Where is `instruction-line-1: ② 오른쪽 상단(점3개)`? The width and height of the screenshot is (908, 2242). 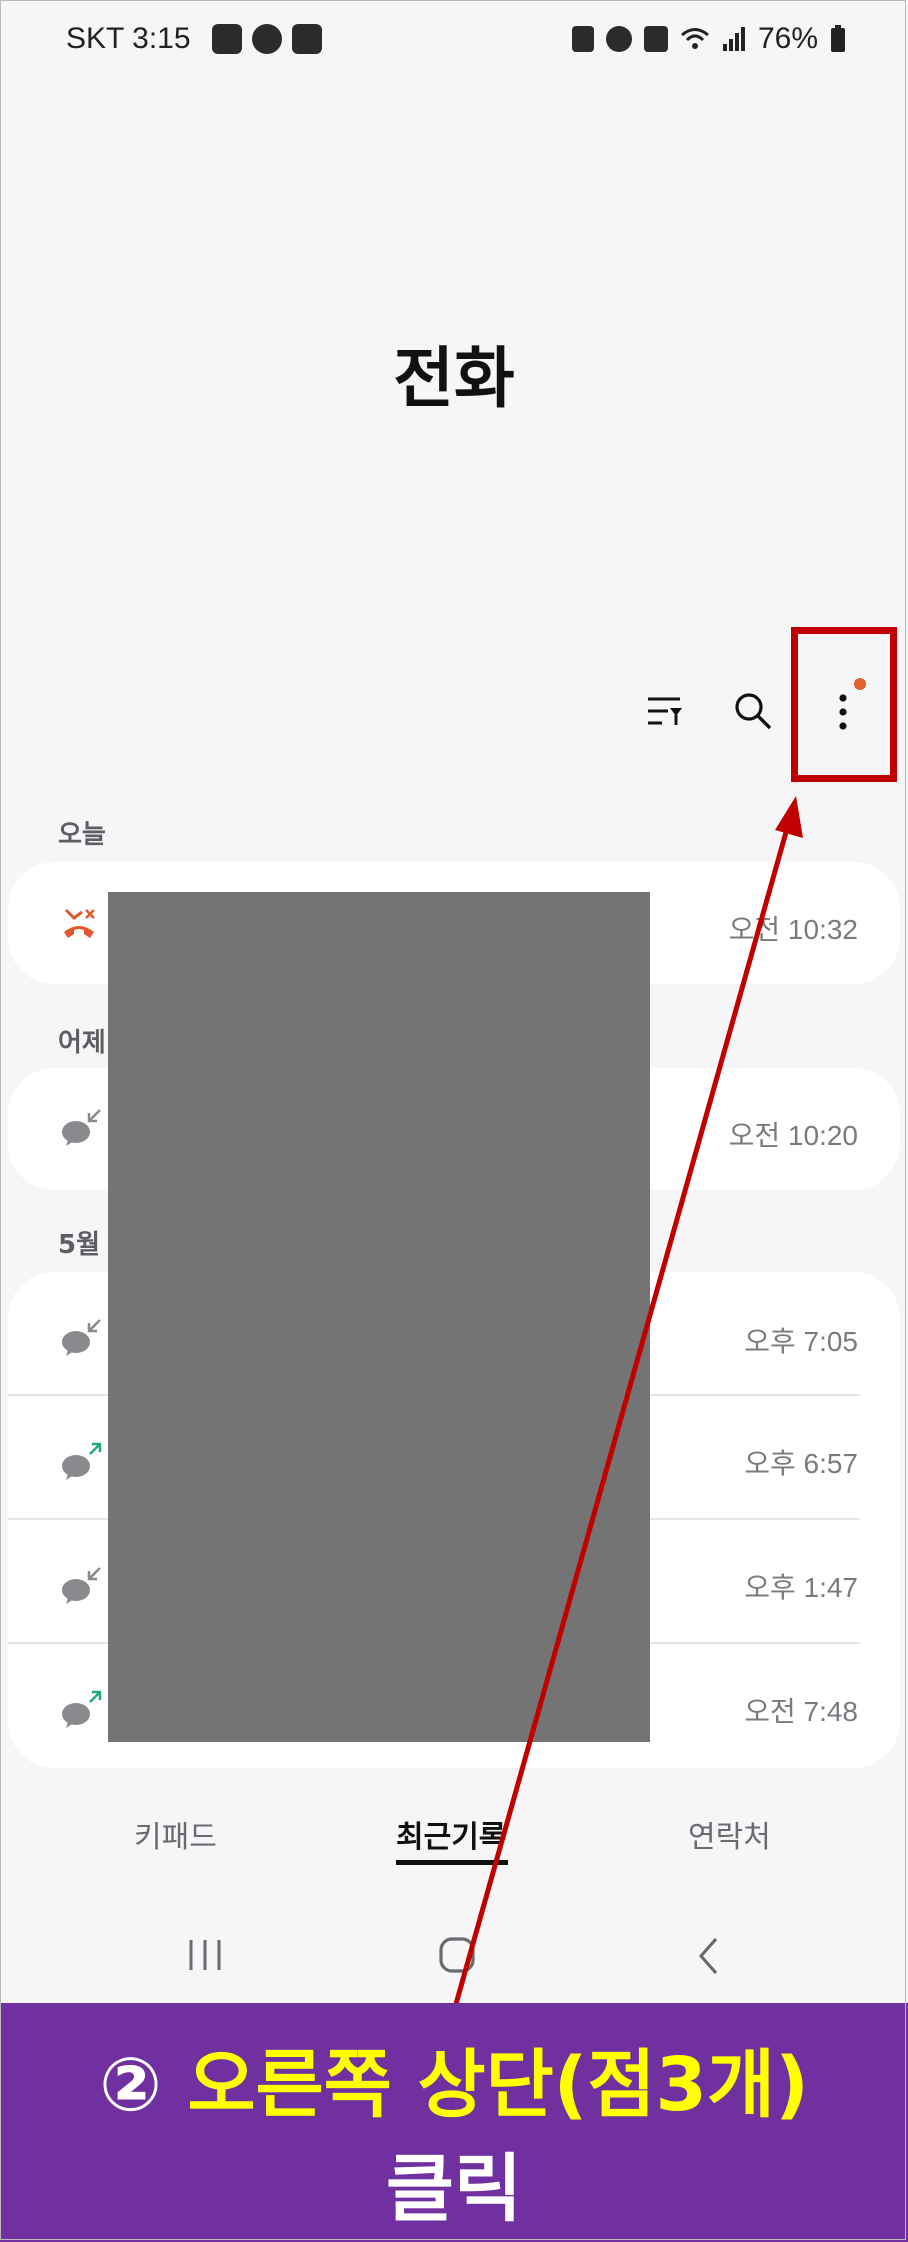 instruction-line-1: ② 오른쪽 상단(점3개) is located at coordinates (454, 2078).